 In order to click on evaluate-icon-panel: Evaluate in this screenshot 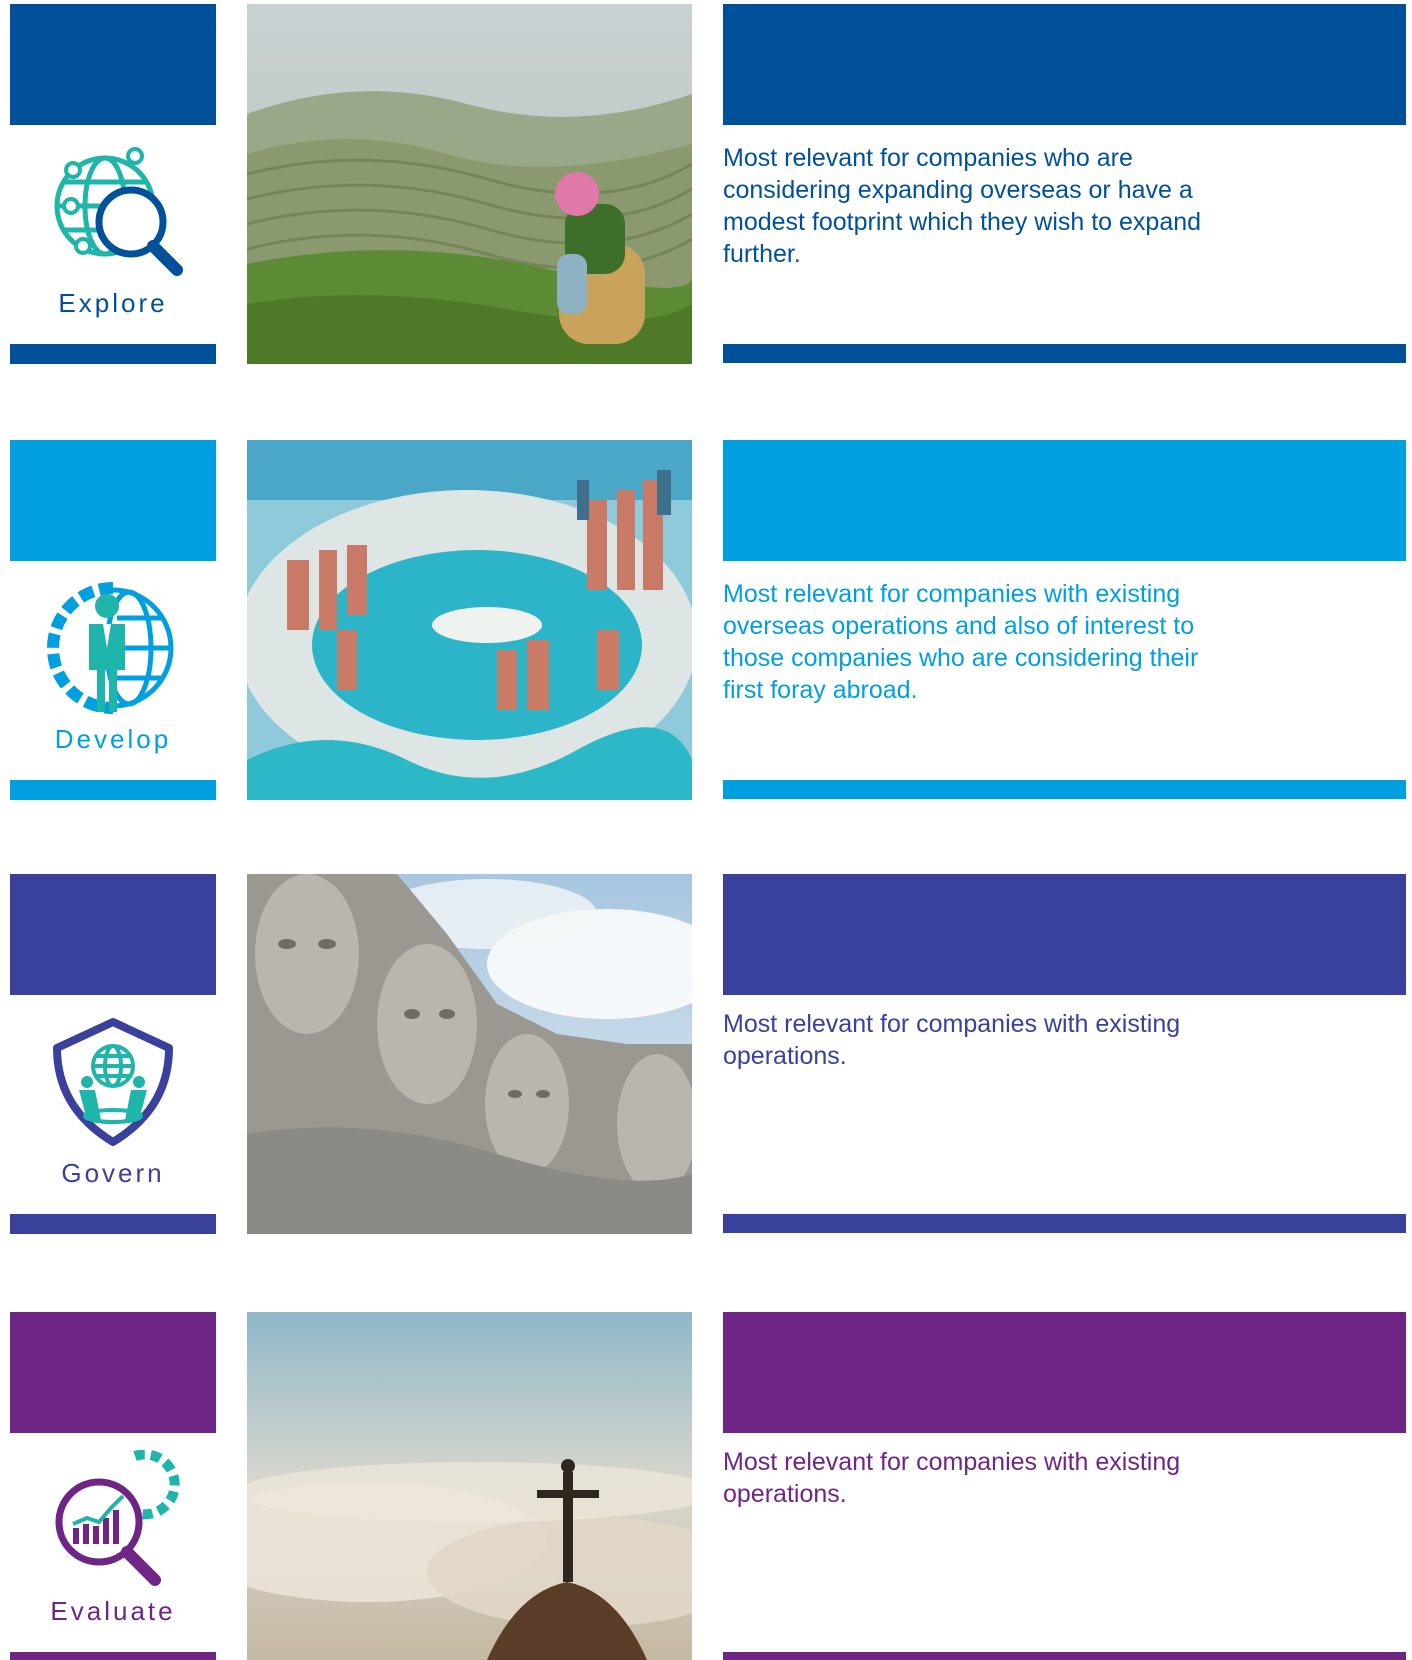, I will do `click(113, 1545)`.